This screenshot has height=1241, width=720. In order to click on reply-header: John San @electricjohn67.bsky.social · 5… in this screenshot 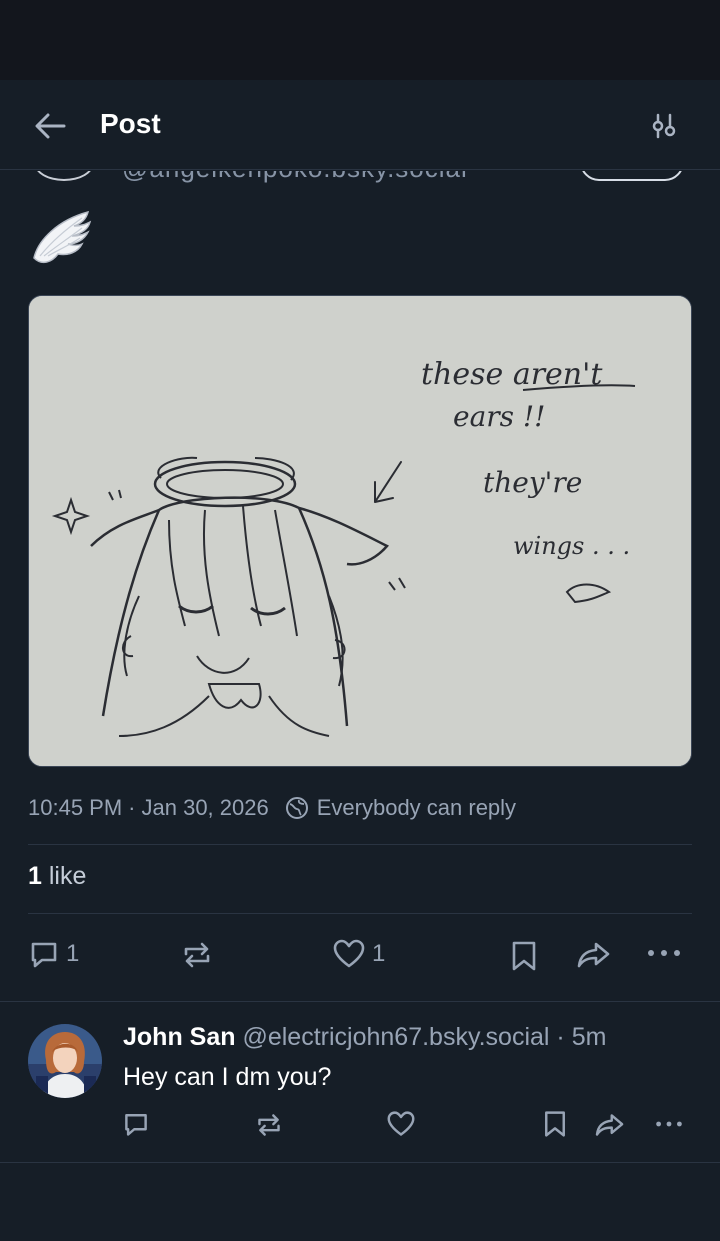, I will do `click(364, 1037)`.